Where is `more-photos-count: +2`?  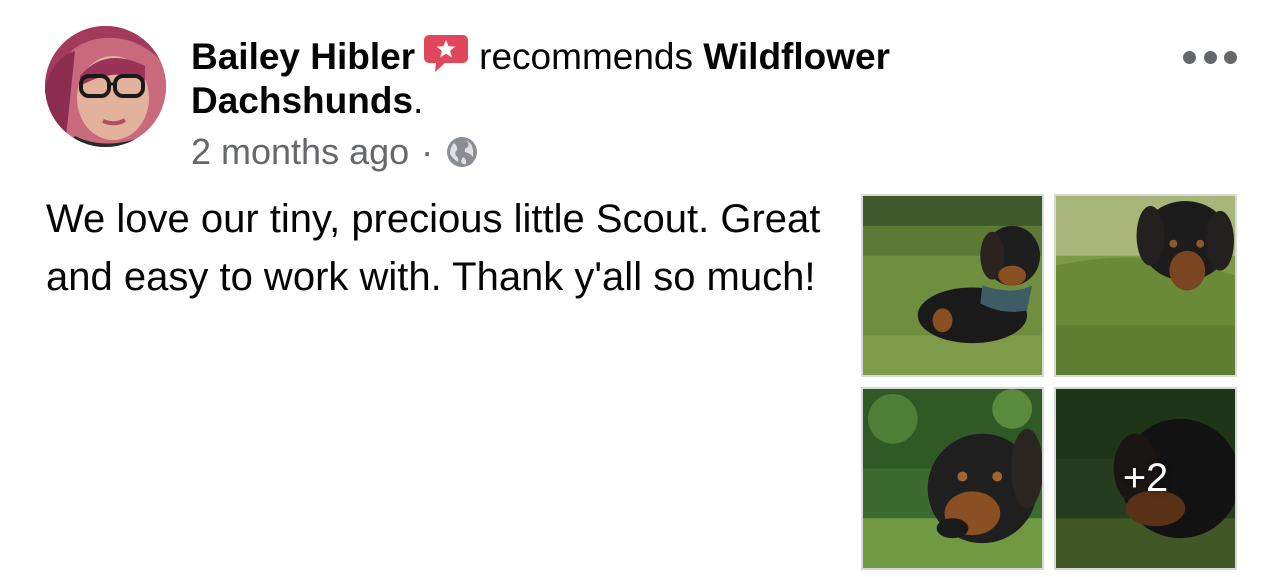
more-photos-count: +2 is located at coordinates (1145, 478).